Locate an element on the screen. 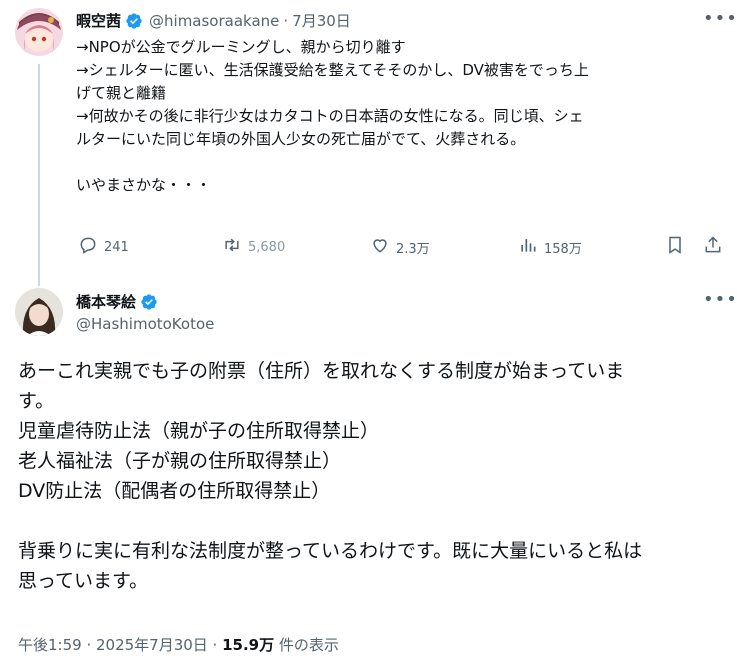 Image resolution: width=737 pixels, height=670 pixels. thread-connector-line is located at coordinates (39, 175).